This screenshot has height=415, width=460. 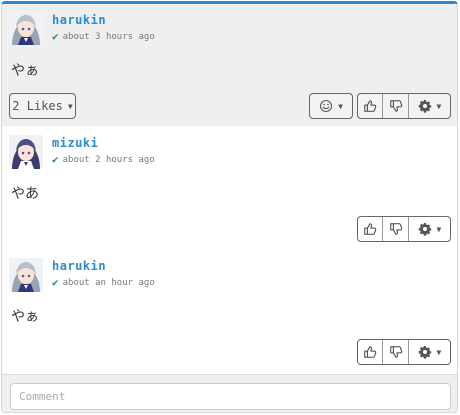 What do you see at coordinates (230, 396) in the screenshot?
I see `comment-input` at bounding box center [230, 396].